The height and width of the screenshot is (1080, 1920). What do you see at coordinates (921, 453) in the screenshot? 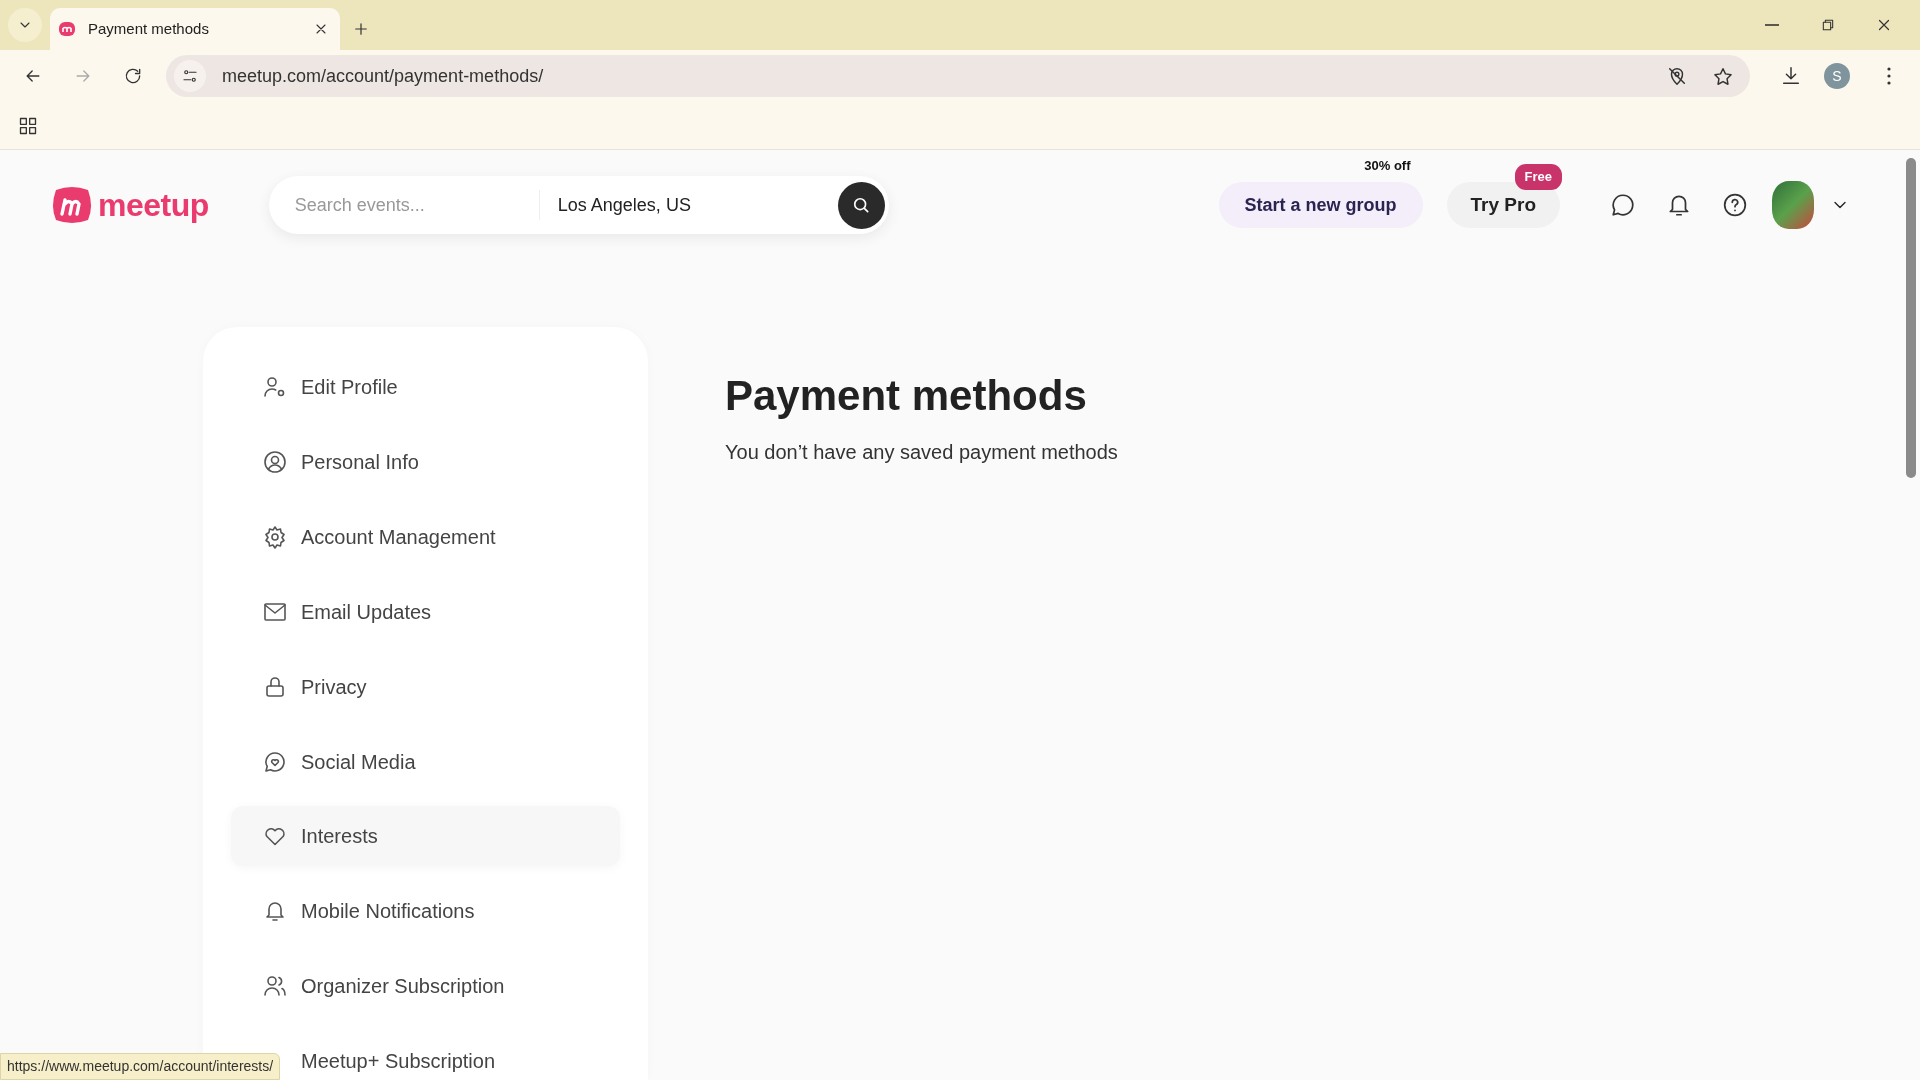
I see `empty-message: You don’t have any saved payment methods` at bounding box center [921, 453].